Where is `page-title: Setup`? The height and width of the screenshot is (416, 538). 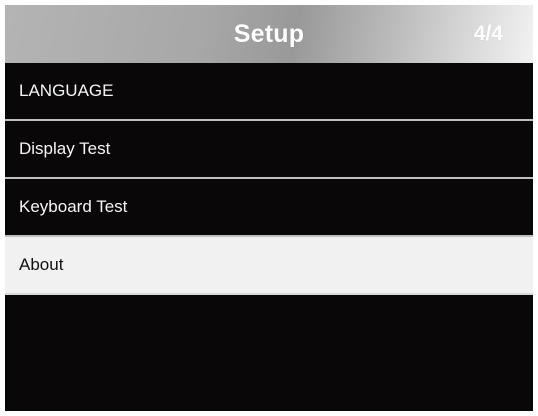 page-title: Setup is located at coordinates (269, 33).